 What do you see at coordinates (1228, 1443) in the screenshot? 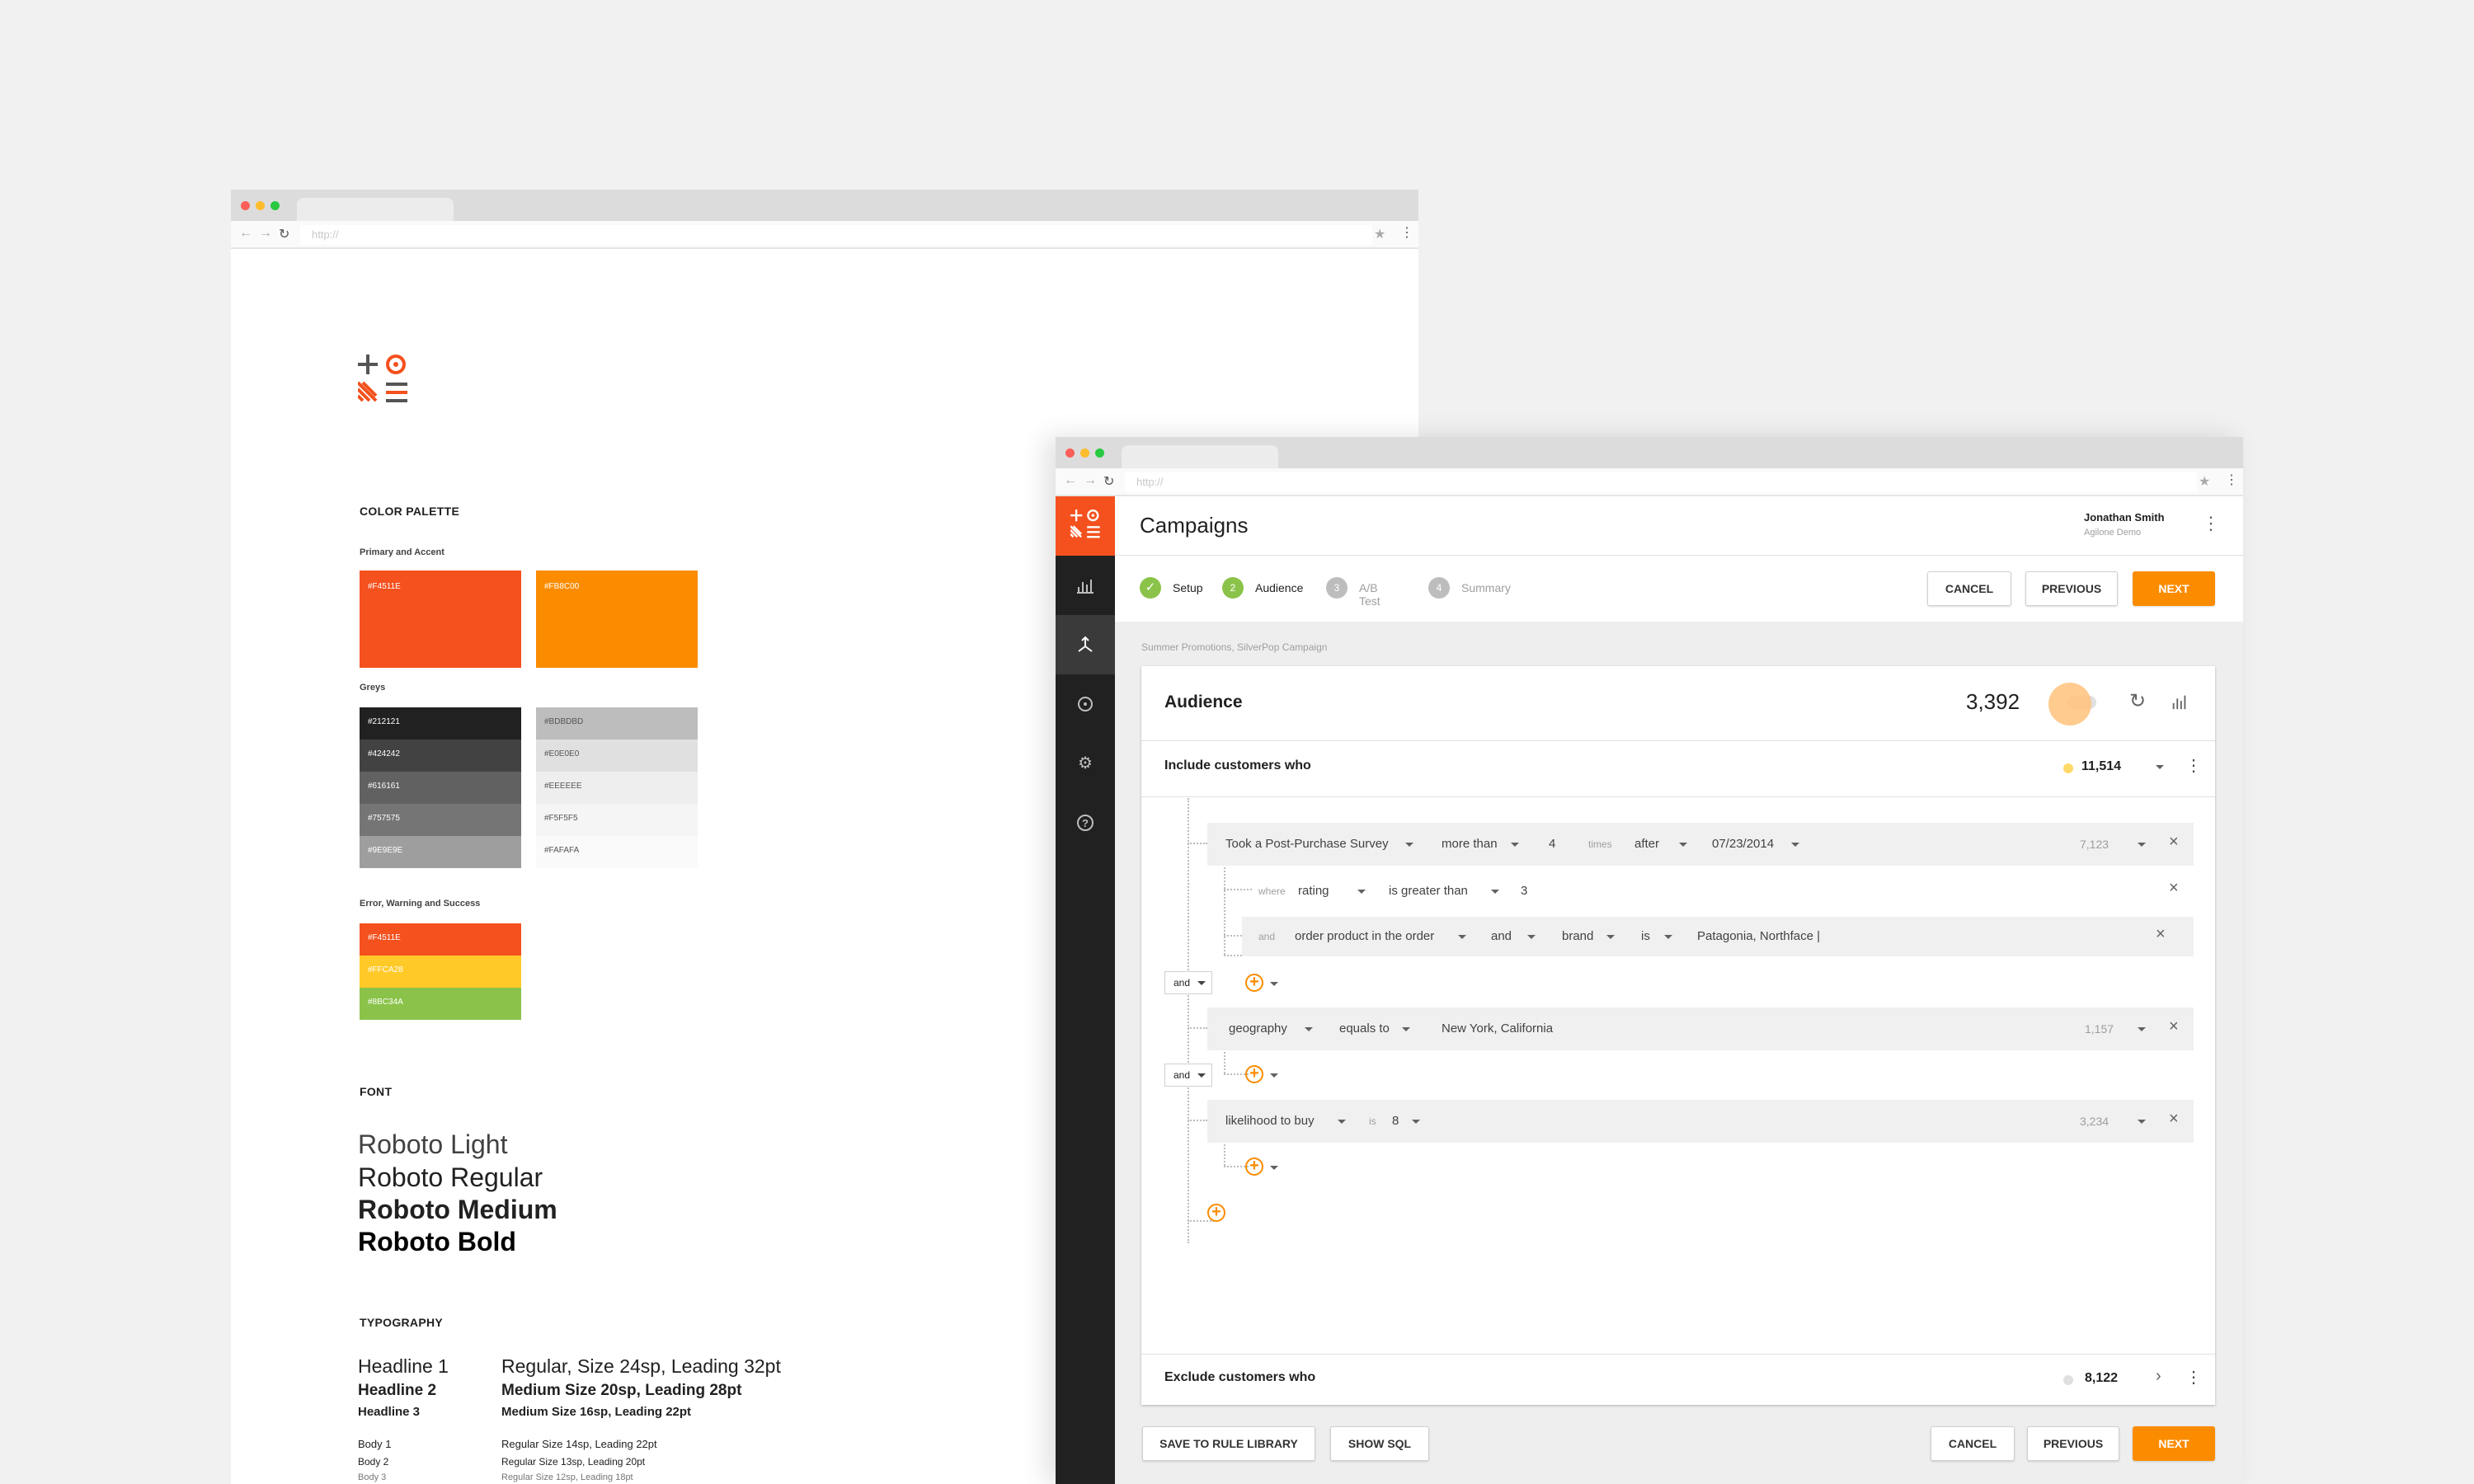
I see `save-to-rule-library-button: SAVE TO RULE LIBRARY` at bounding box center [1228, 1443].